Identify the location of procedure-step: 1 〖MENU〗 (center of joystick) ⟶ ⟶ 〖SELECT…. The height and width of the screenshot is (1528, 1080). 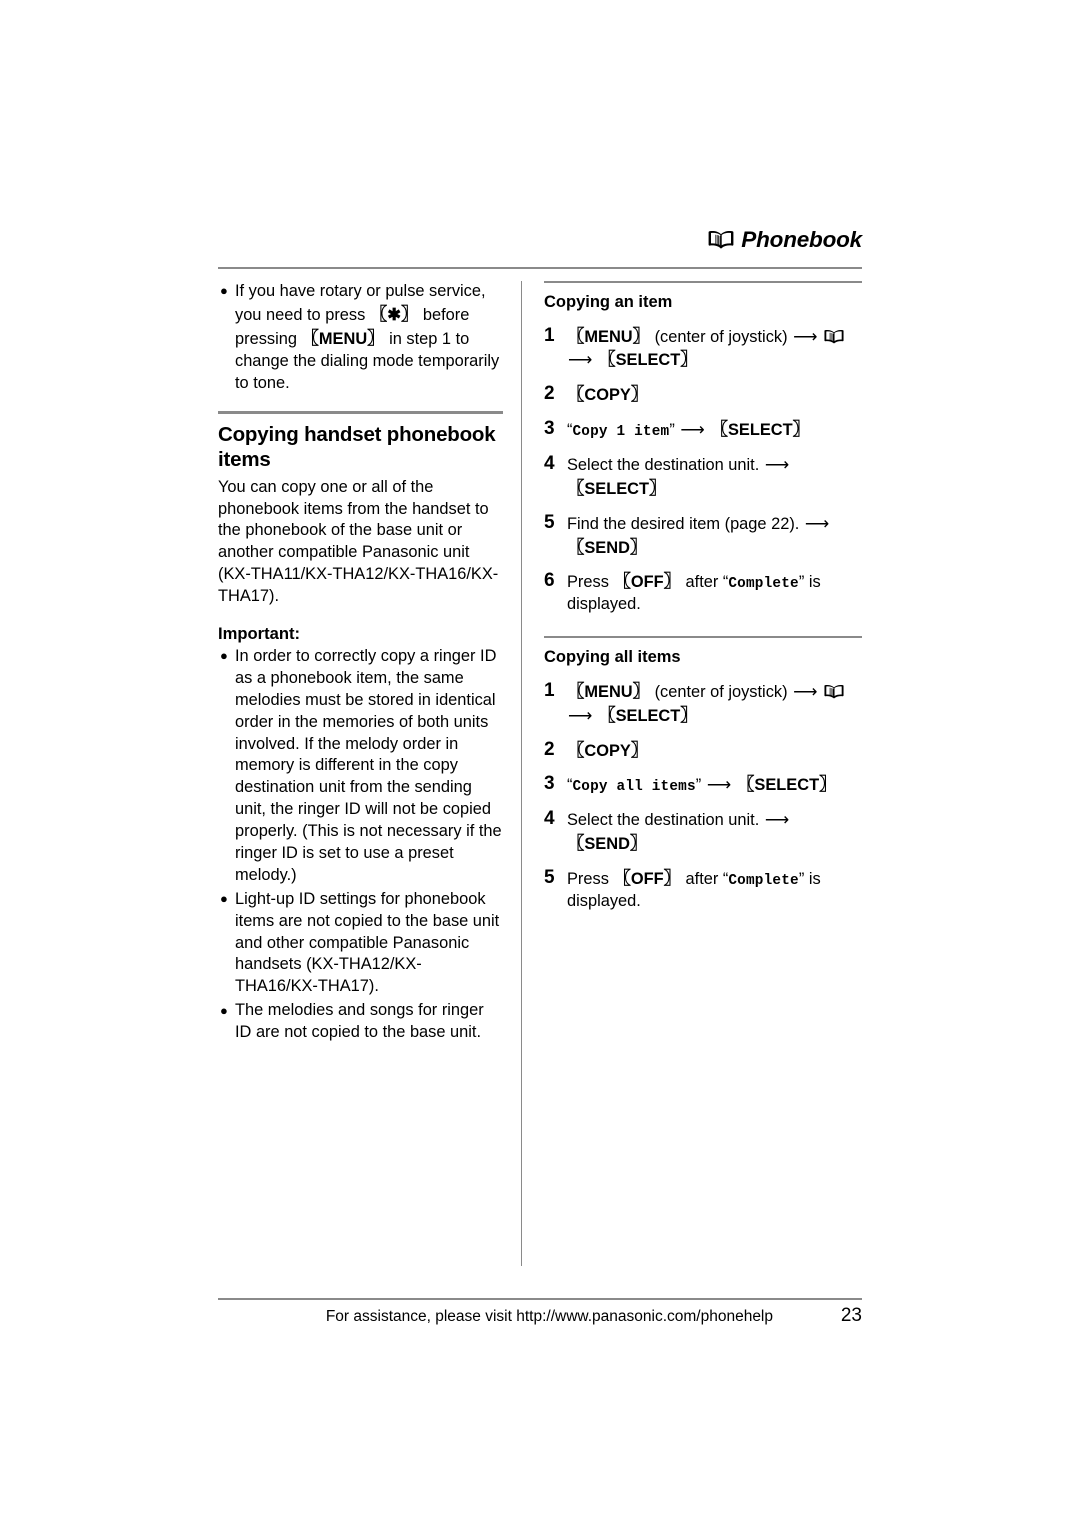
(703, 349).